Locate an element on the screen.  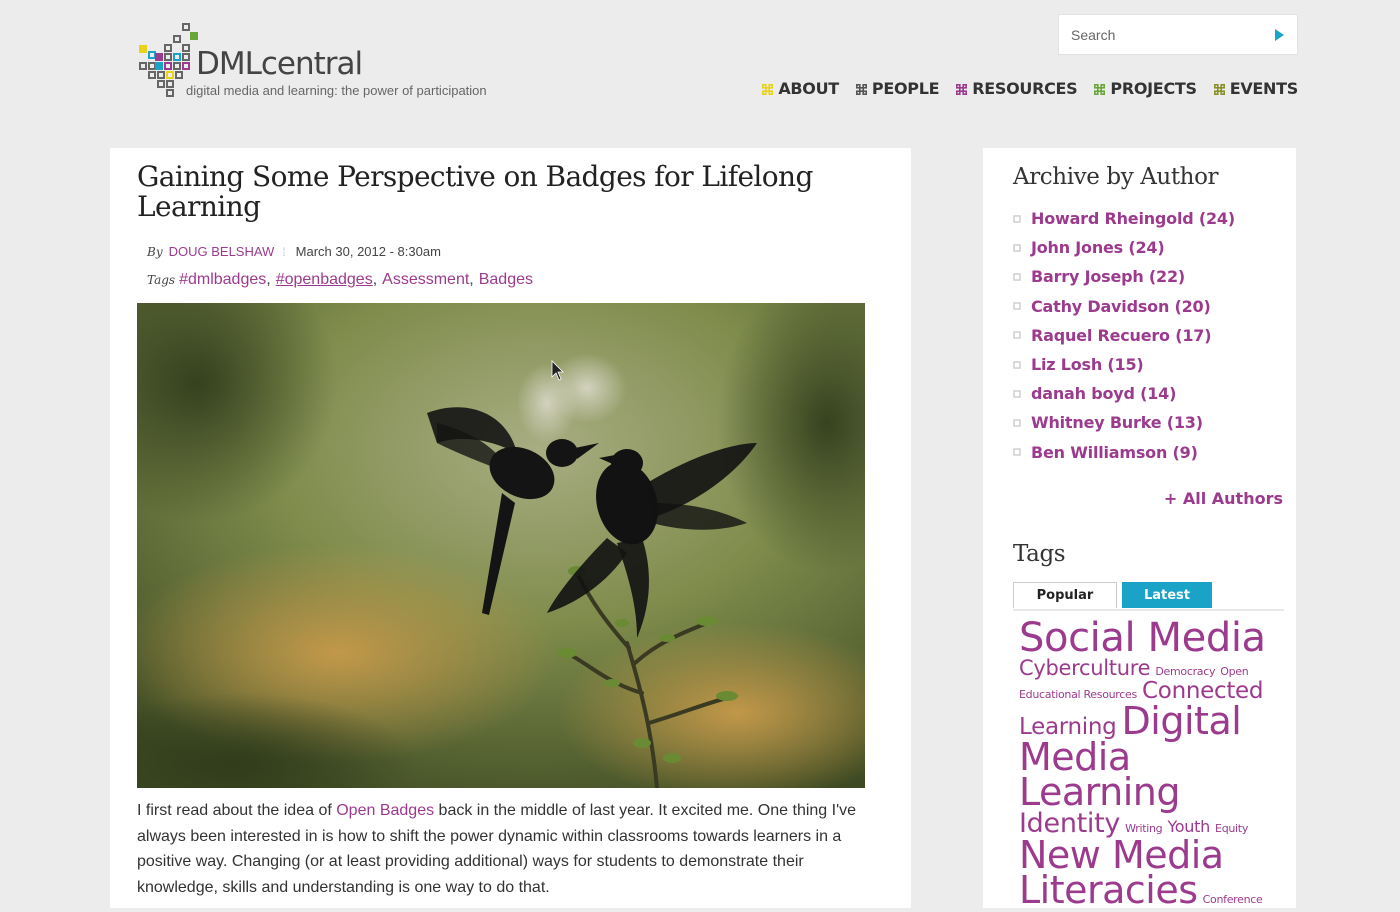
author-list-item: Raquel Recuero (17) is located at coordinates (1124, 335).